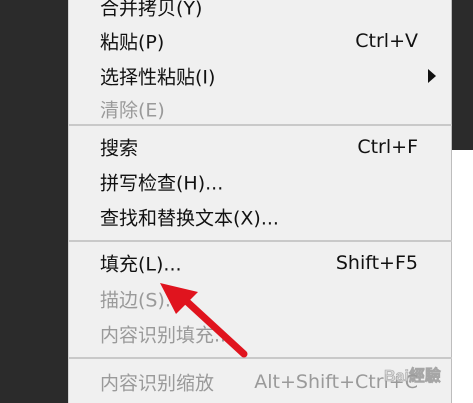 Image resolution: width=473 pixels, height=403 pixels. What do you see at coordinates (260, 12) in the screenshot?
I see `menu-item-merge-copy: 合并拷贝(Y)` at bounding box center [260, 12].